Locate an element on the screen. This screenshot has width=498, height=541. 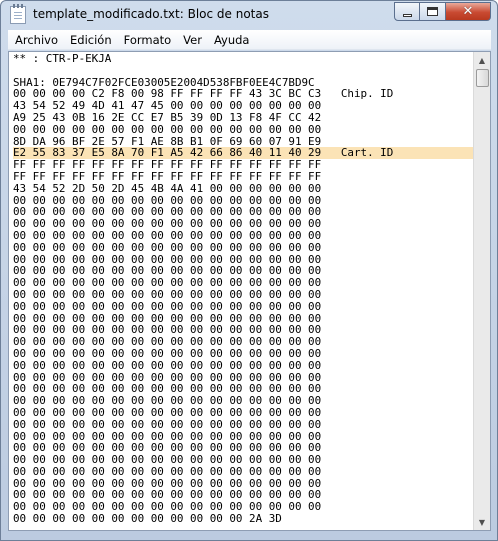
vertical-scrollbar: ▲ ▼ is located at coordinates (481, 291).